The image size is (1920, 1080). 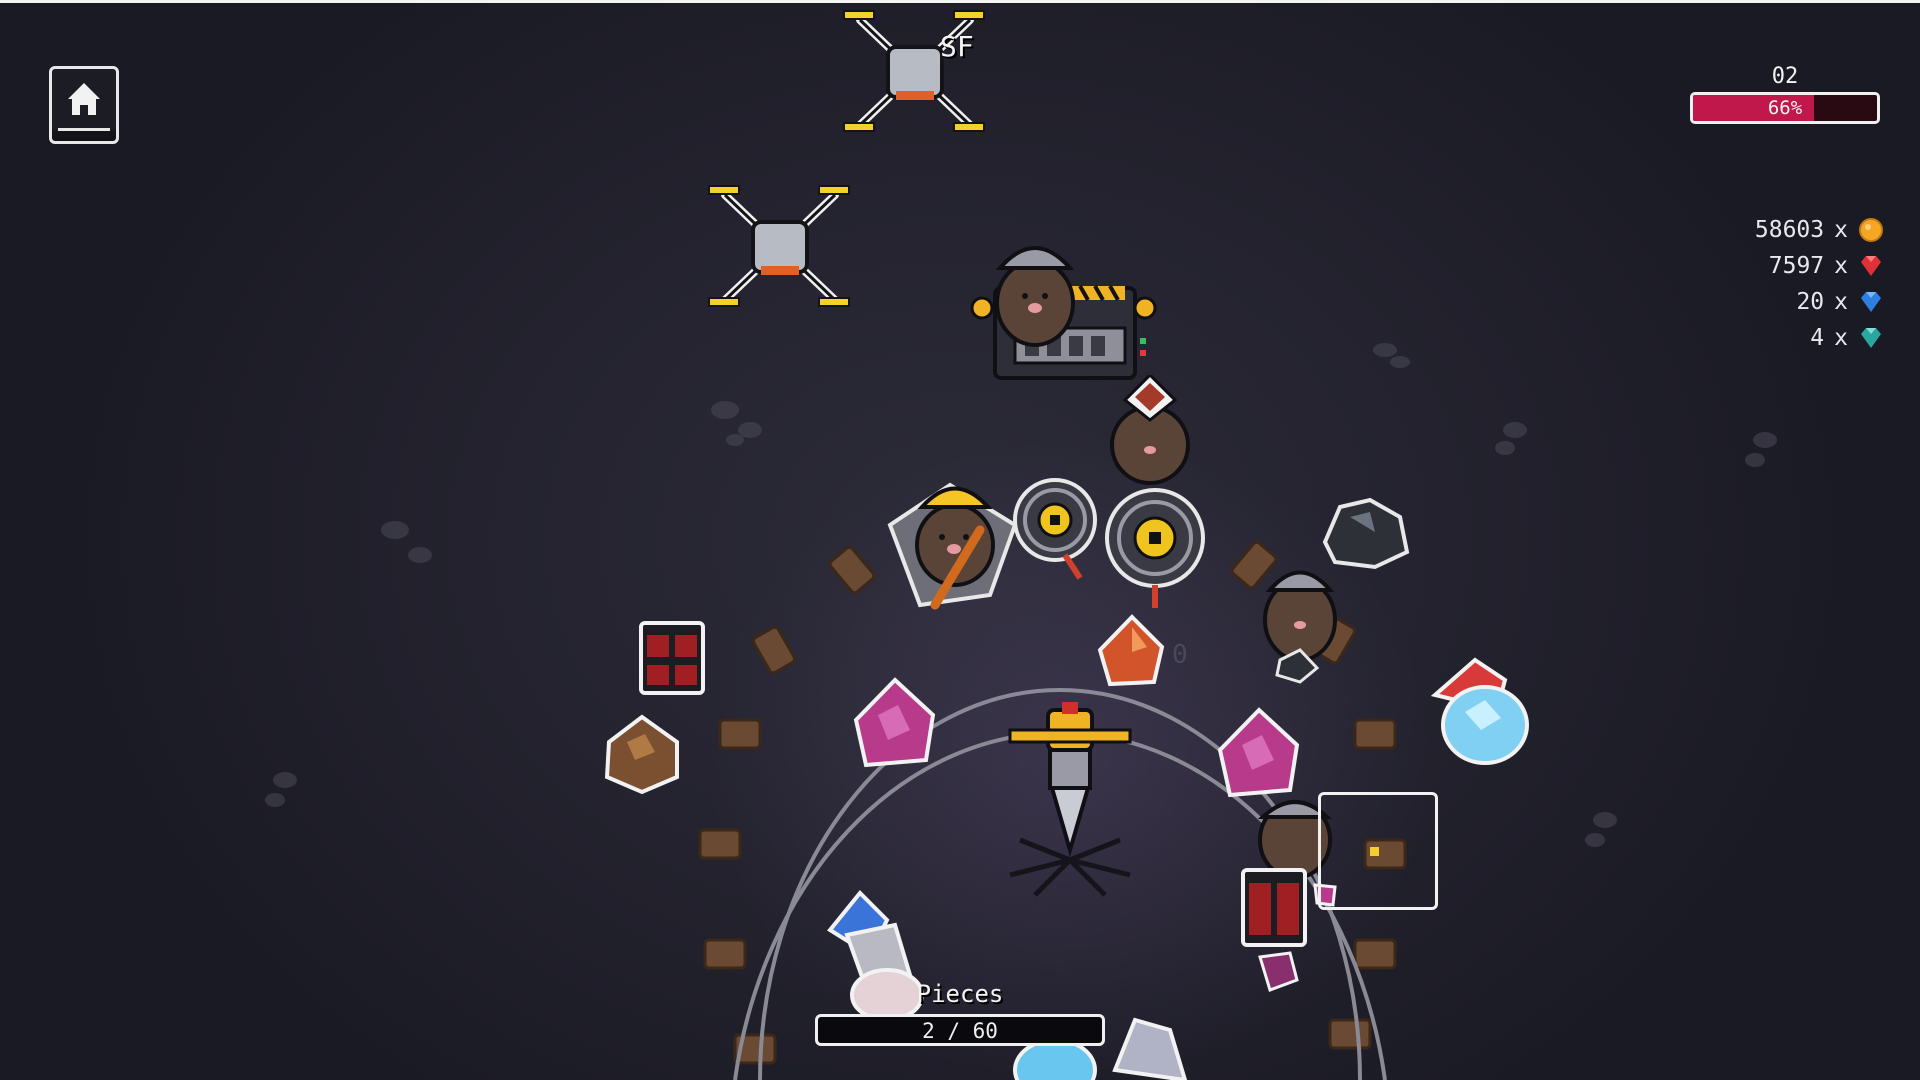 I want to click on center-drill-icon, so click(x=1070, y=800).